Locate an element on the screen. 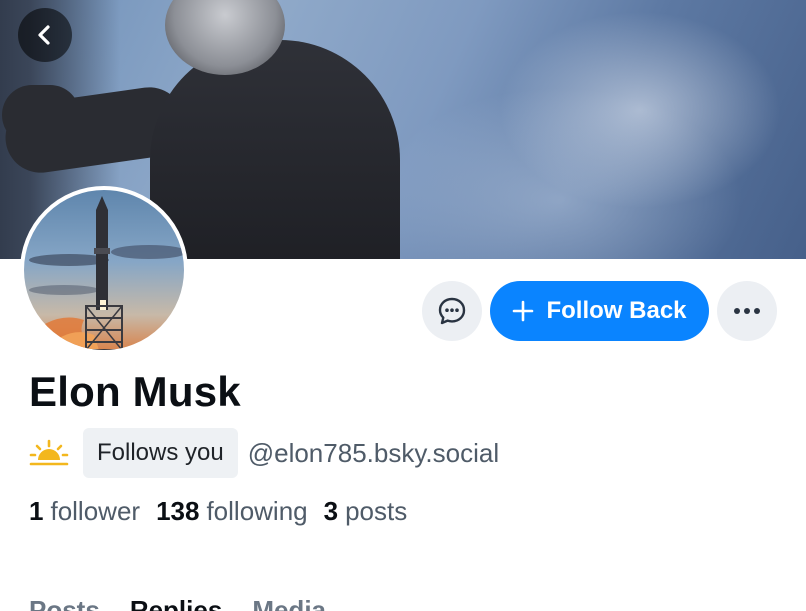  following-stat: 138 following is located at coordinates (232, 511).